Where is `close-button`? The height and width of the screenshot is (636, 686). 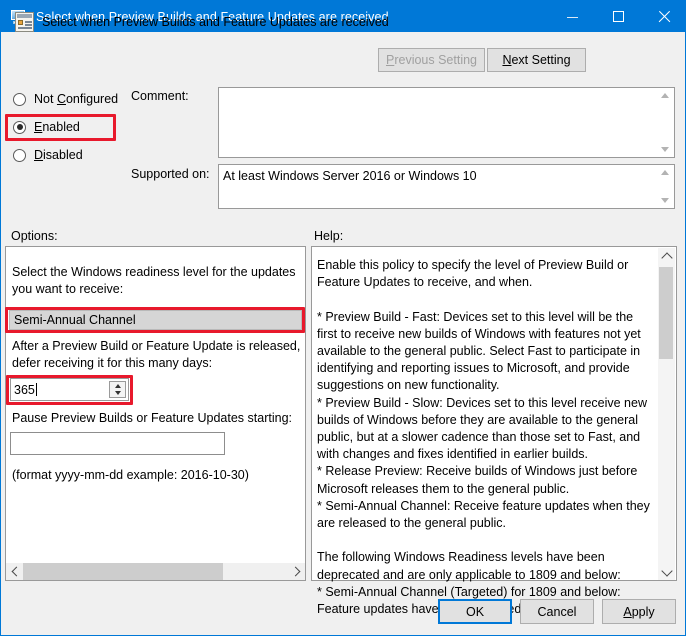
close-button is located at coordinates (663, 16).